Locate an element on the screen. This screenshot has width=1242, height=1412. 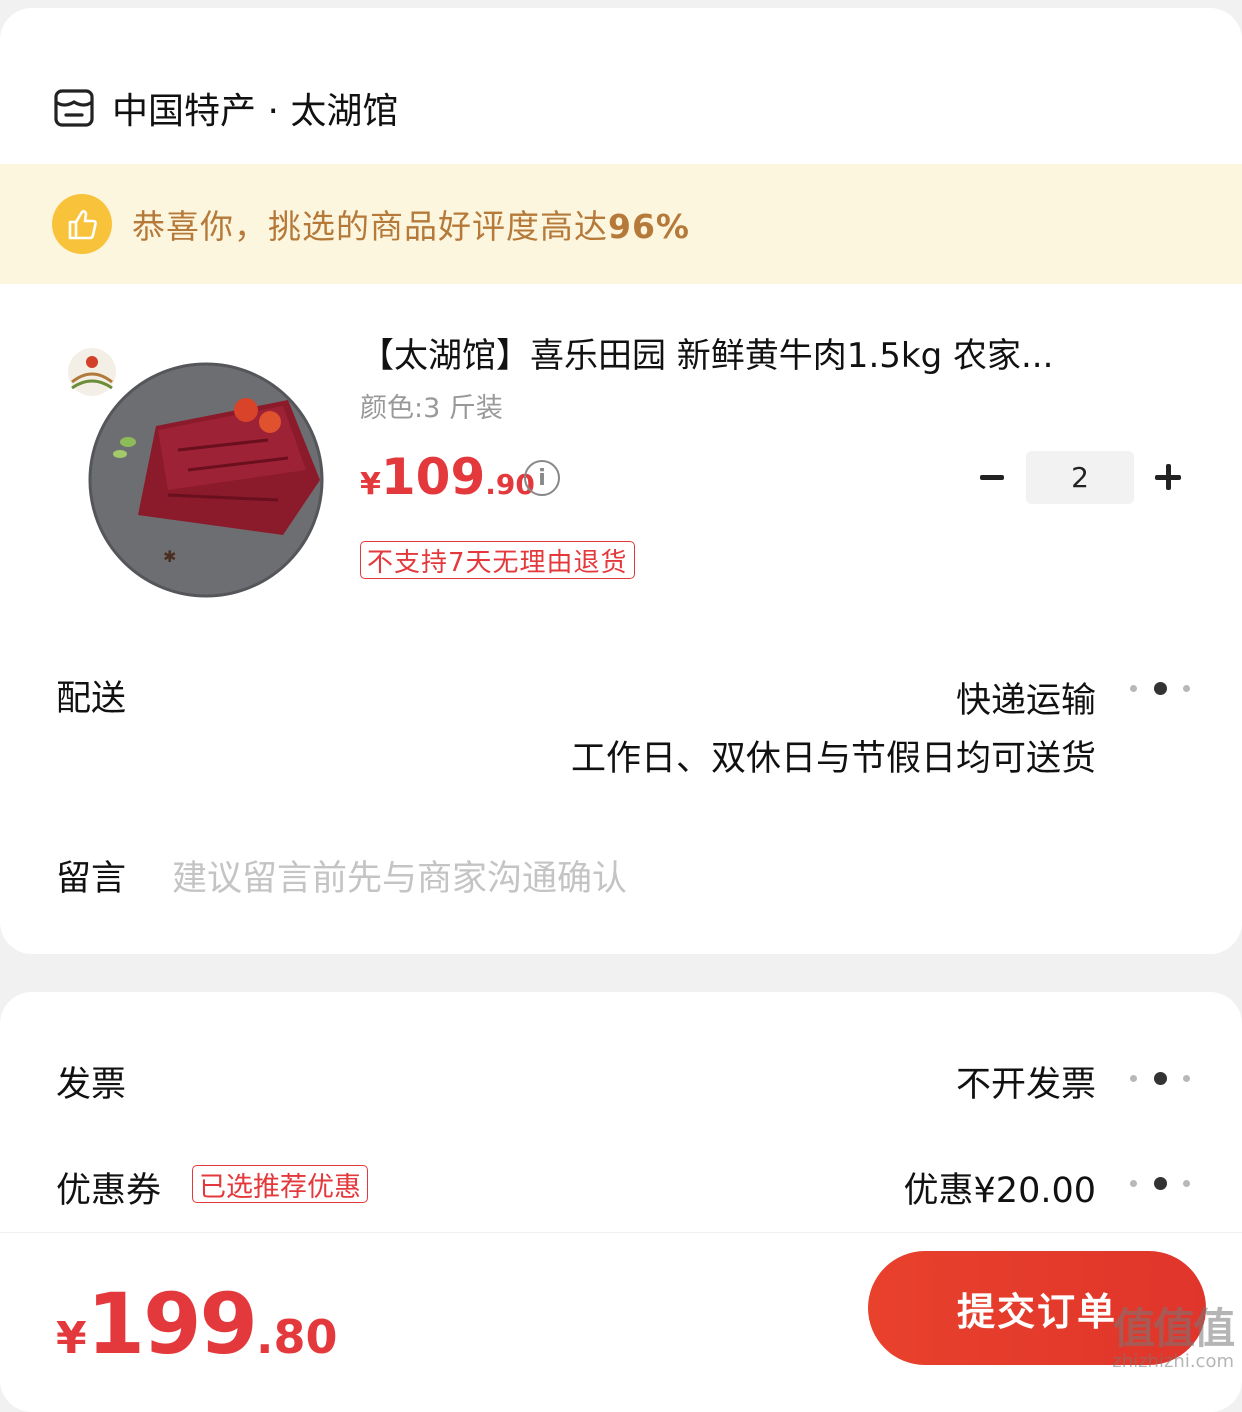
invoice-label: 发票 is located at coordinates (91, 1085).